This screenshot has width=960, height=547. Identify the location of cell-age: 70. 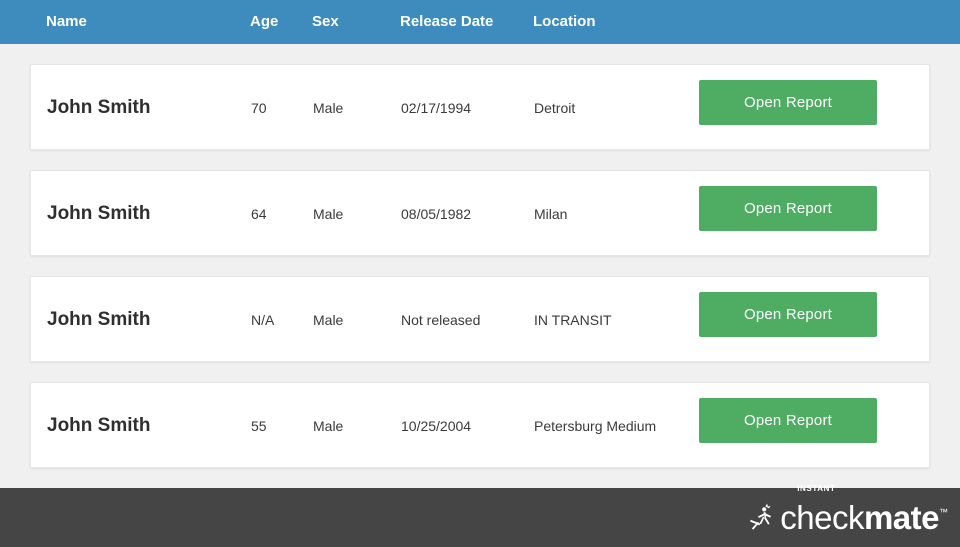
(259, 108).